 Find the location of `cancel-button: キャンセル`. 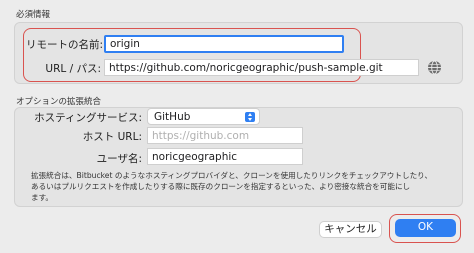

cancel-button: キャンセル is located at coordinates (350, 229).